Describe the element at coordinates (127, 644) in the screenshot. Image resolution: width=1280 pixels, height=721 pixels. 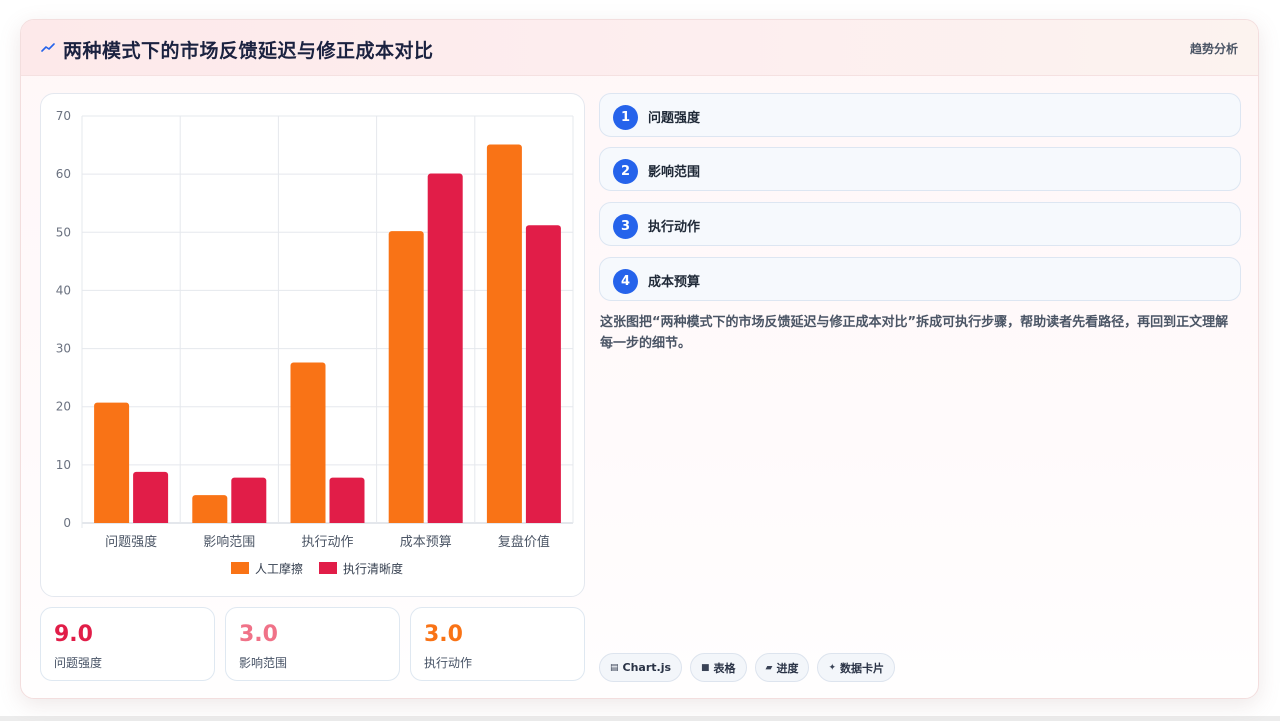
I see `kpi-card-1: 9.0 问题强度` at that location.